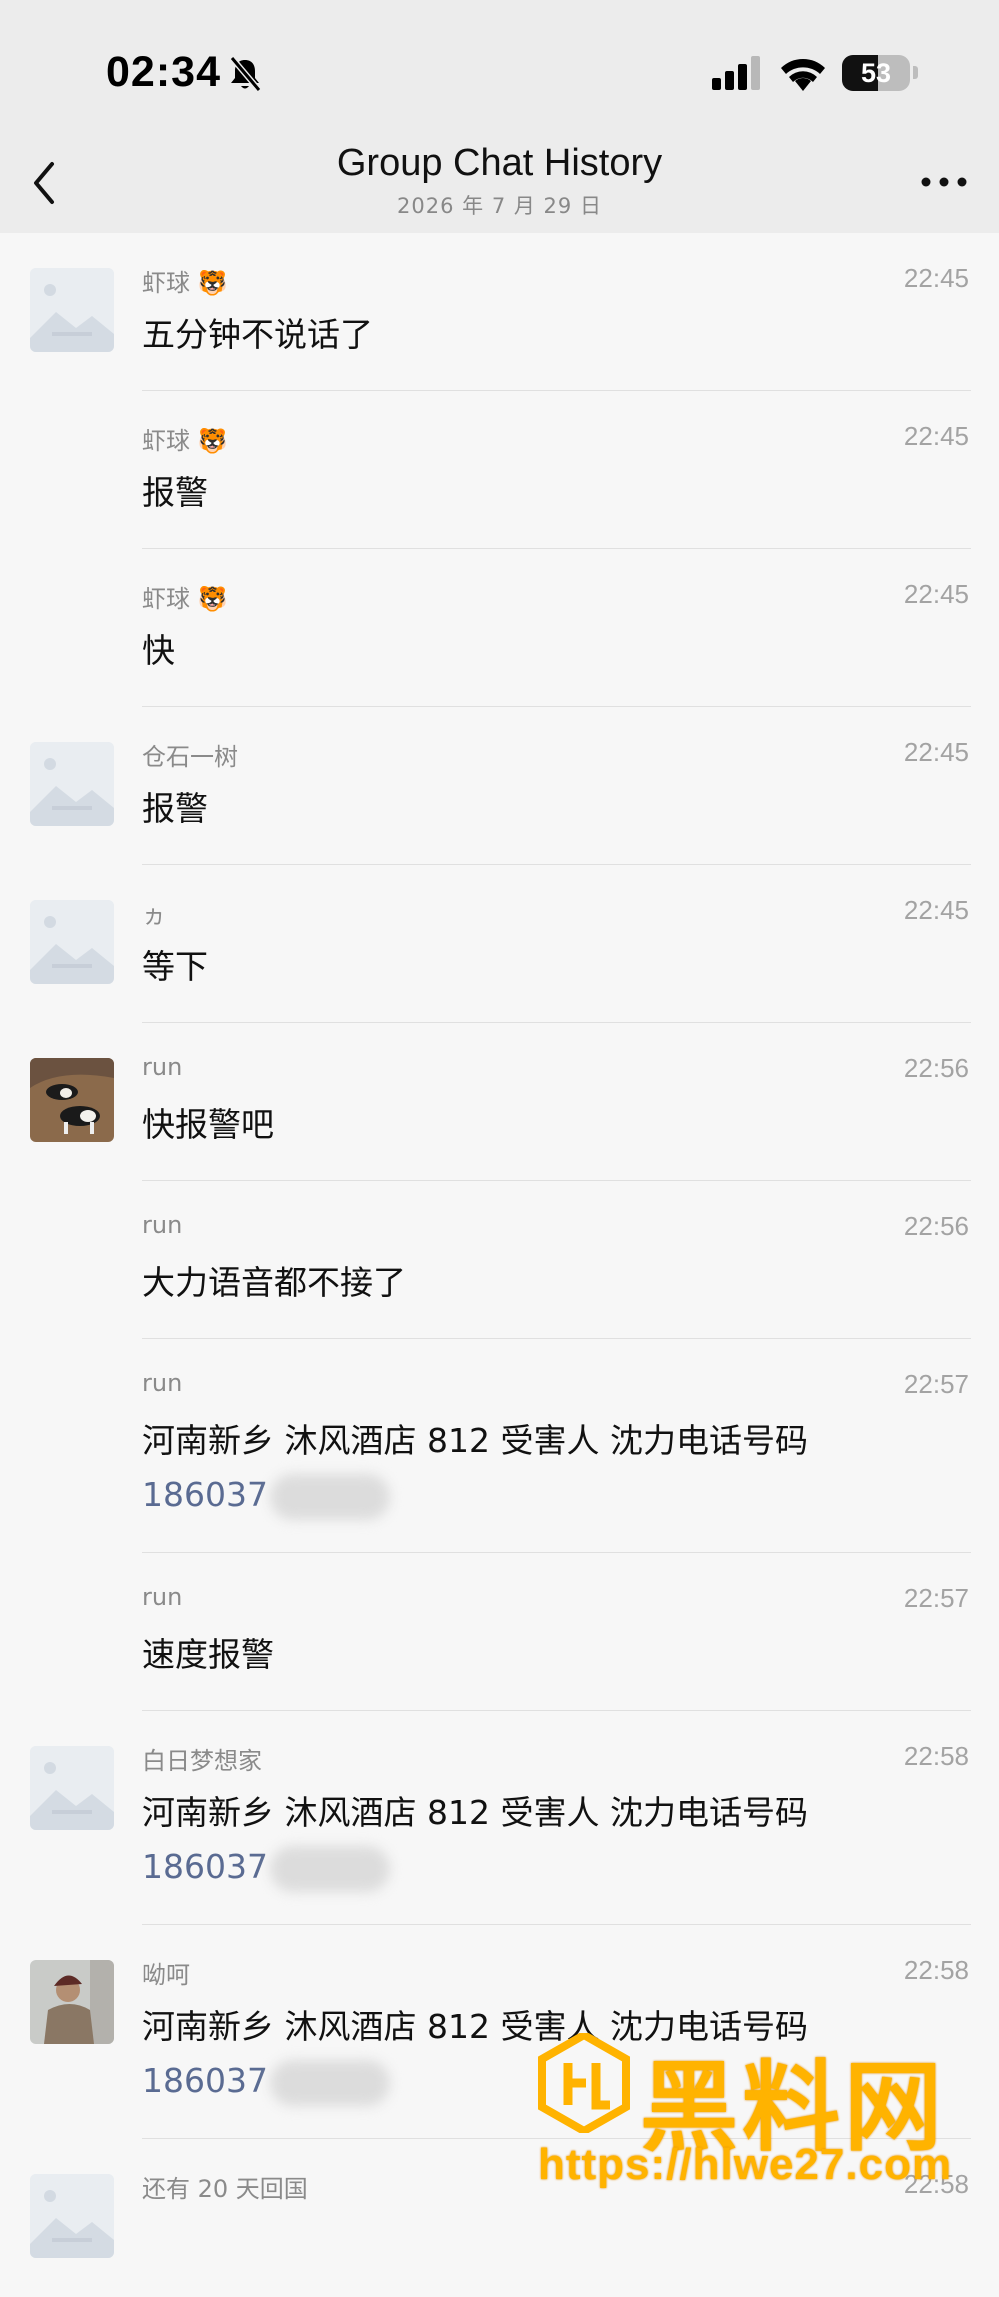 Image resolution: width=999 pixels, height=2297 pixels. I want to click on sender-name: 呦呵, so click(166, 1972).